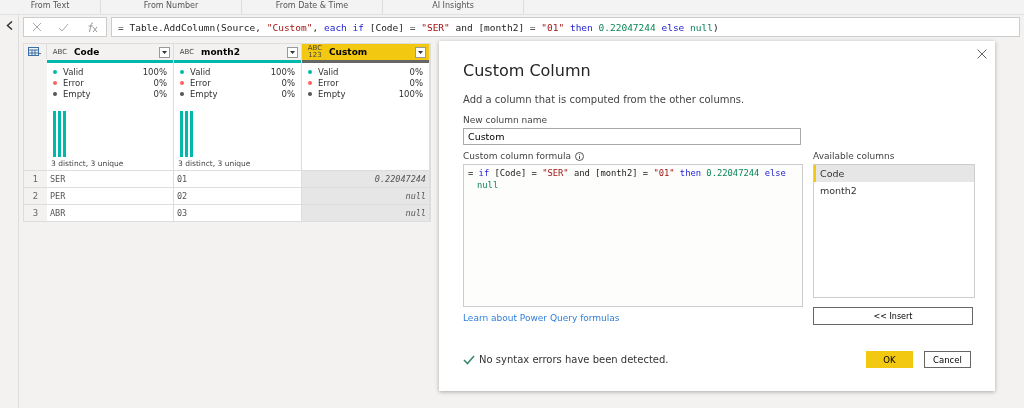  What do you see at coordinates (238, 178) in the screenshot?
I see `table-cell: 01` at bounding box center [238, 178].